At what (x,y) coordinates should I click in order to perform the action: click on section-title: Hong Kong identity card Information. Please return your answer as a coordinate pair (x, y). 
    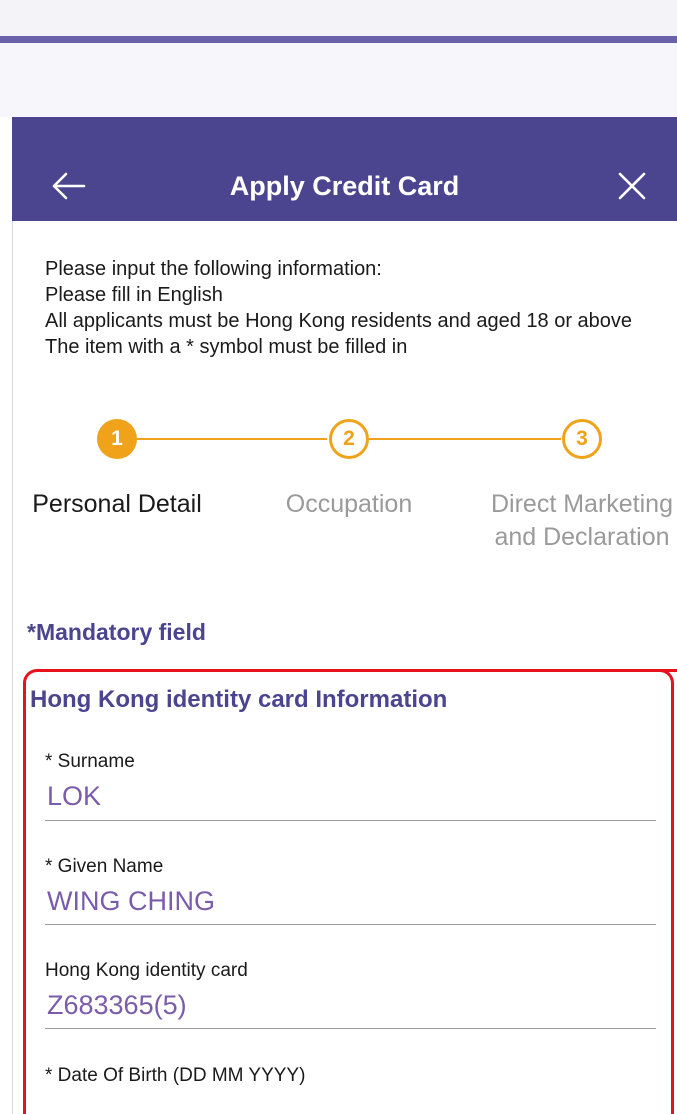
    Looking at the image, I should click on (239, 699).